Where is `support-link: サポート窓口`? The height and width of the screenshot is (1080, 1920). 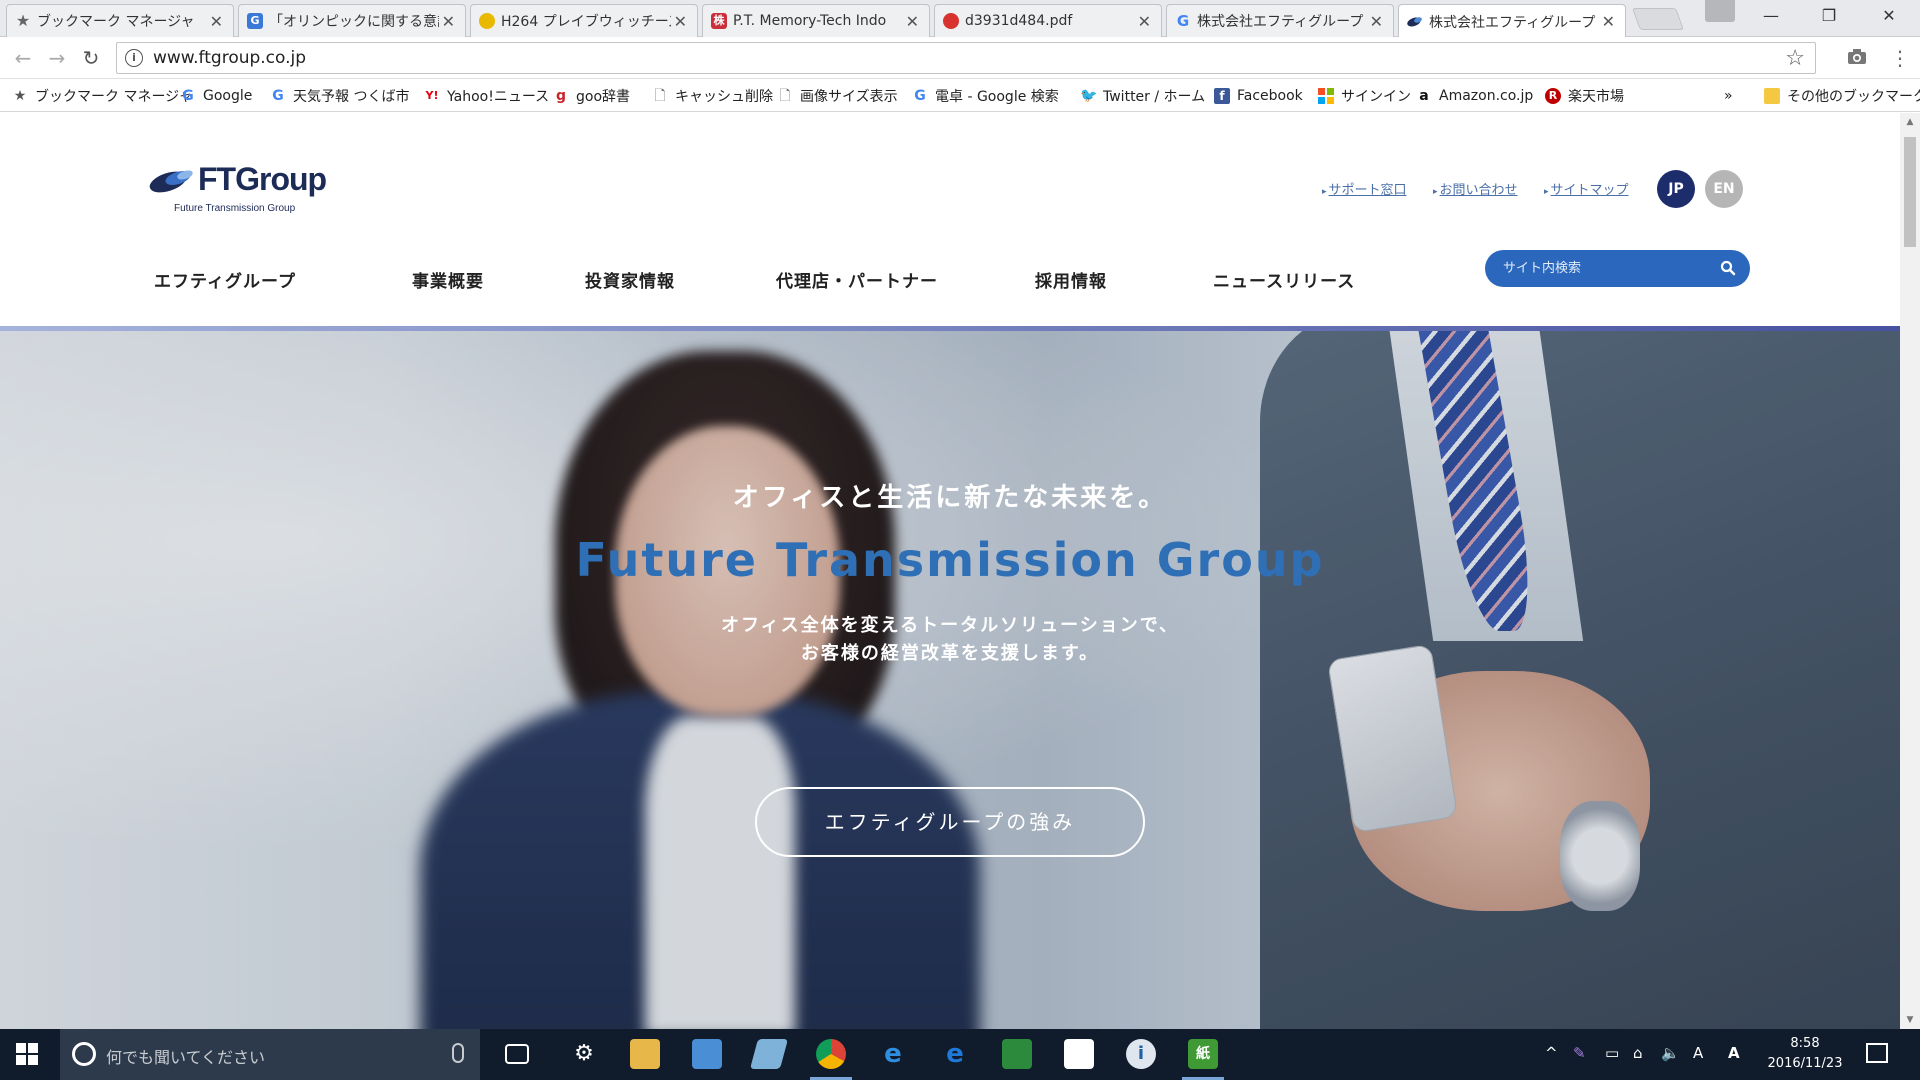
support-link: サポート窓口 is located at coordinates (1364, 188).